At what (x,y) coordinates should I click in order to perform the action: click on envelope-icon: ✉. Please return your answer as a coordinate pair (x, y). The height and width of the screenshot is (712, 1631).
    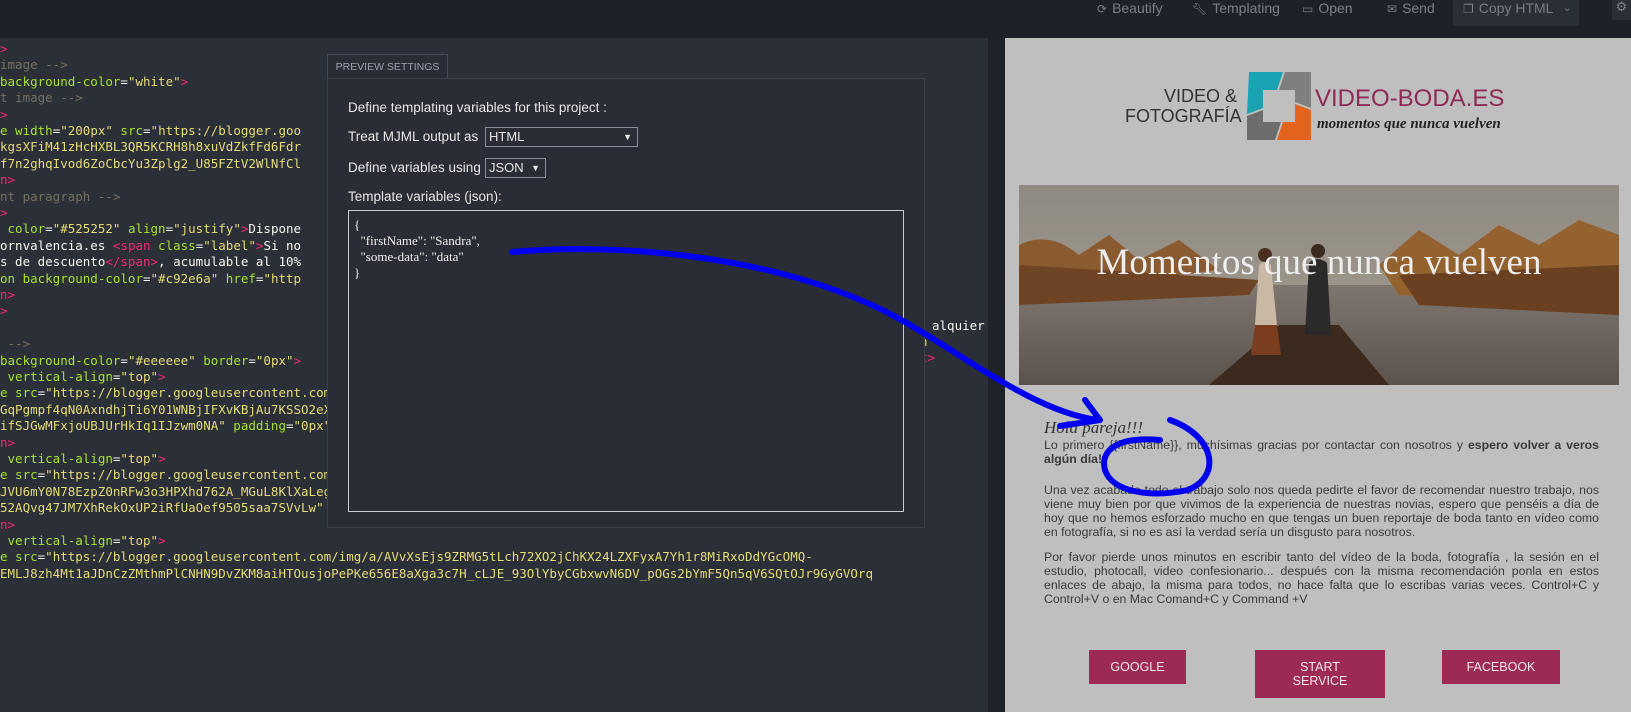
    Looking at the image, I should click on (1392, 9).